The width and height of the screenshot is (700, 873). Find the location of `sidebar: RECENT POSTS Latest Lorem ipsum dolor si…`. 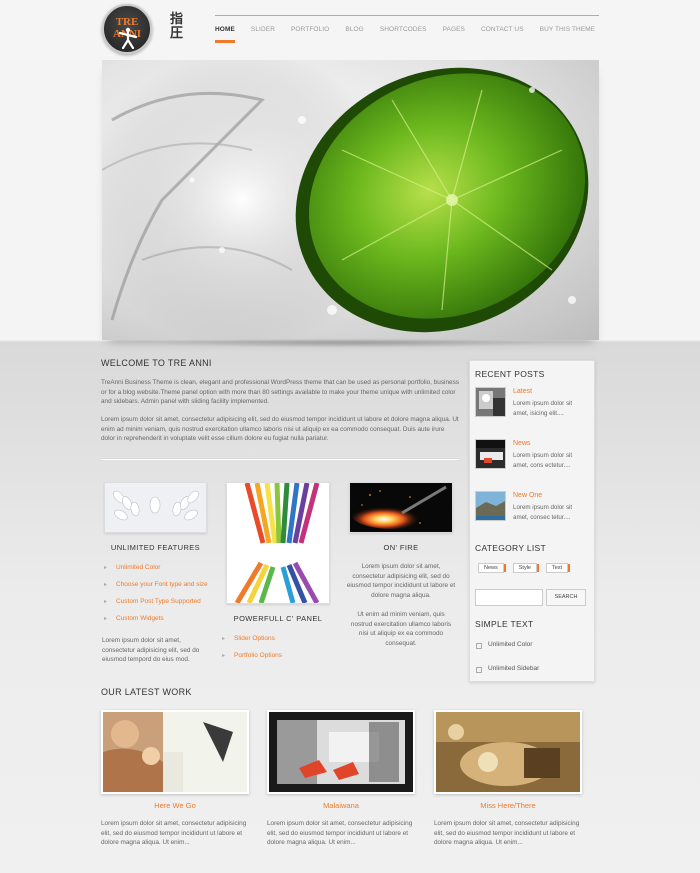

sidebar: RECENT POSTS Latest Lorem ipsum dolor si… is located at coordinates (532, 521).